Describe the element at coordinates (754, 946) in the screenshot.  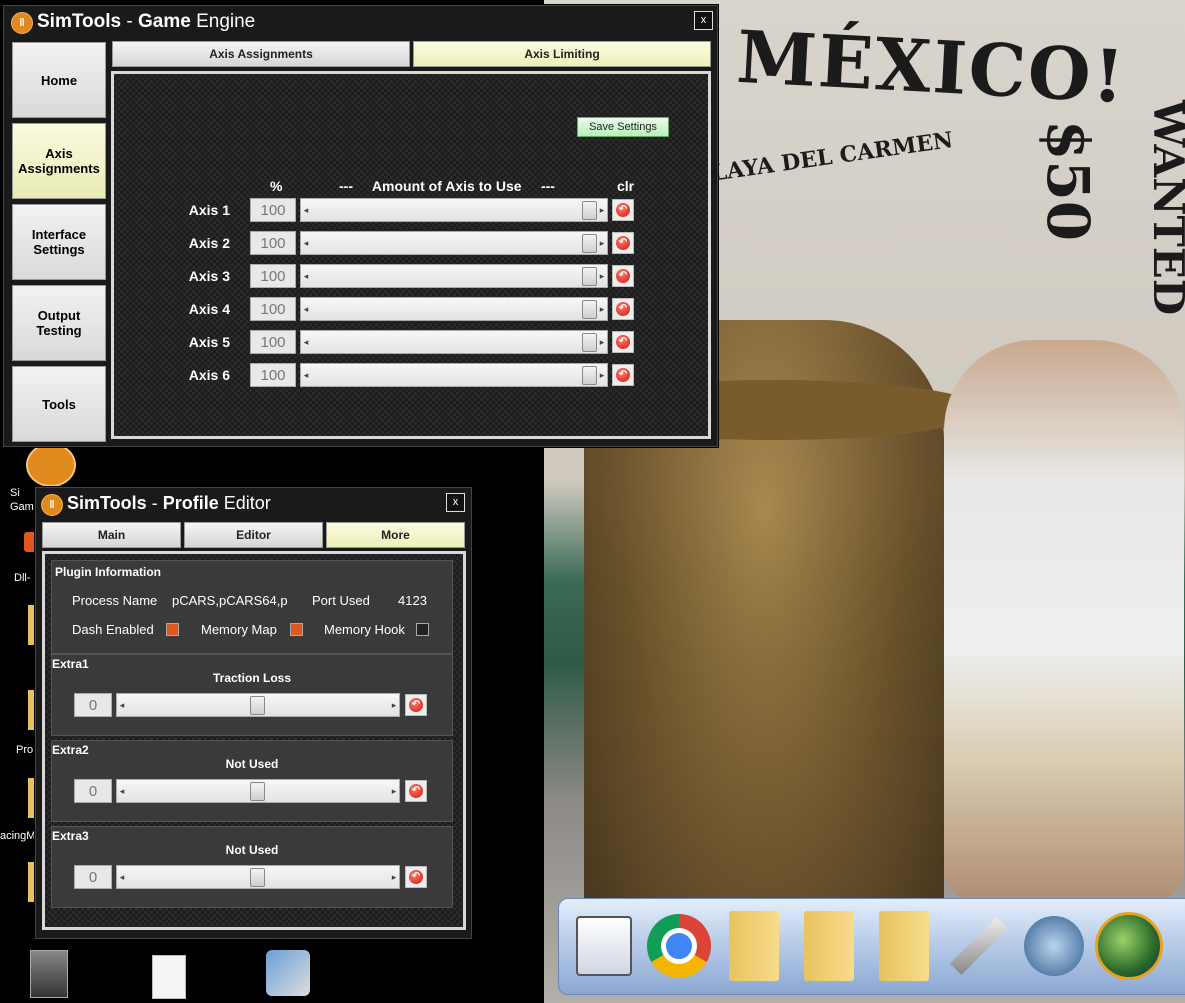
I see `documents-folder-icon` at that location.